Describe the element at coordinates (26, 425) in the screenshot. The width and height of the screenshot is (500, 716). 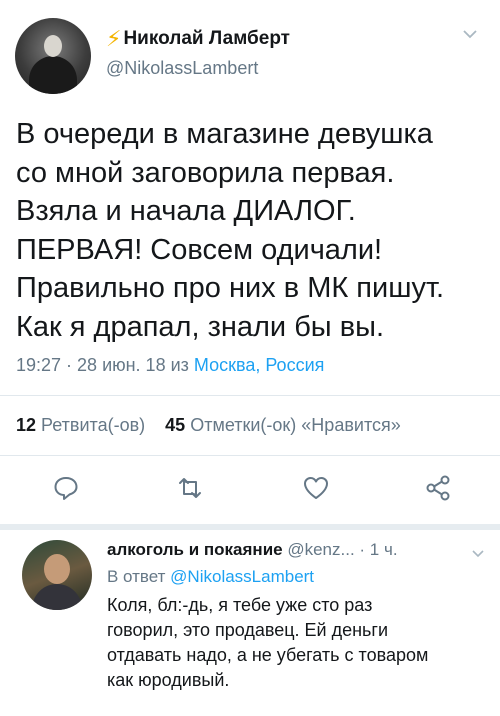
I see `retweets-count: 12` at that location.